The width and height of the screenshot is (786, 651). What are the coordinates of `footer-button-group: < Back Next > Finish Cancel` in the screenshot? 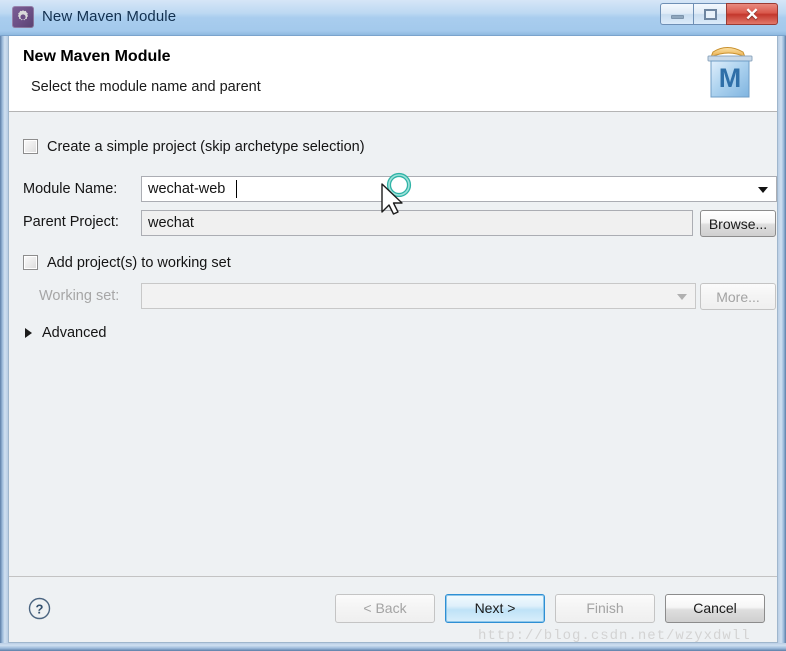 It's located at (550, 608).